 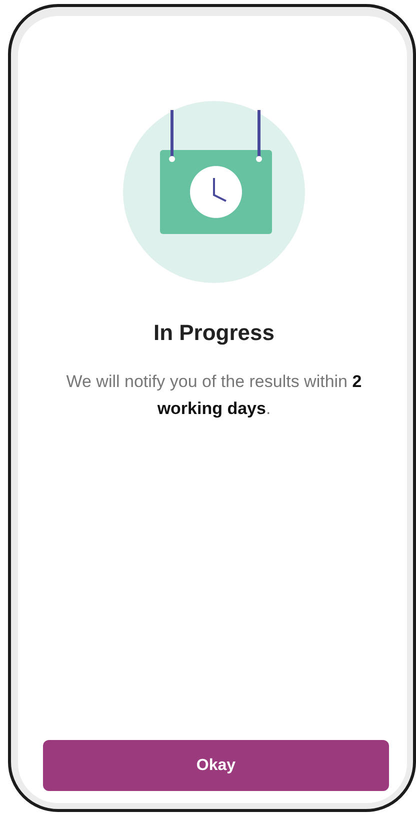 What do you see at coordinates (214, 333) in the screenshot?
I see `status-title: In Progress` at bounding box center [214, 333].